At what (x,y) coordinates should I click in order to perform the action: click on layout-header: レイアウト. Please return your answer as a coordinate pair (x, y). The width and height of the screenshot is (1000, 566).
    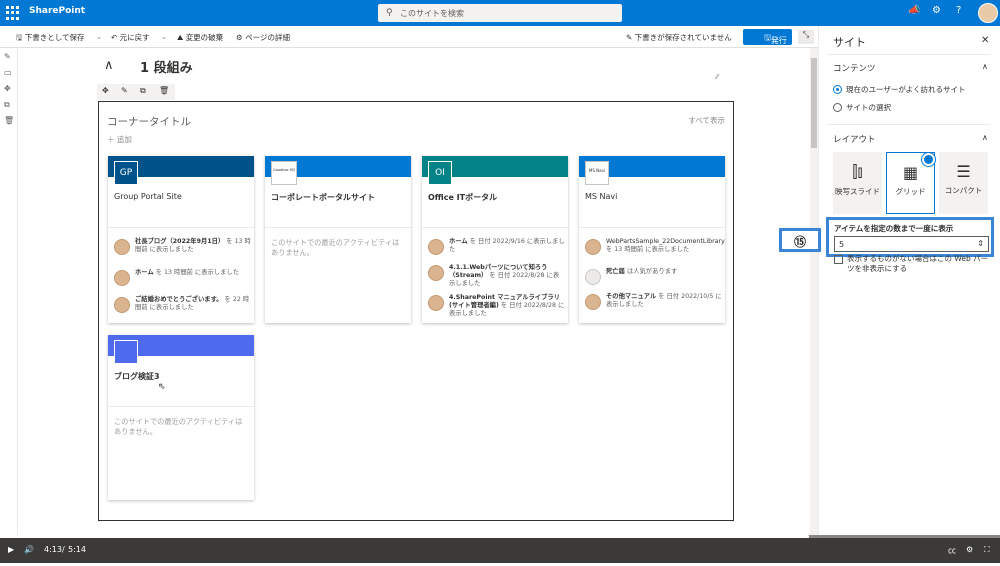
    Looking at the image, I should click on (854, 139).